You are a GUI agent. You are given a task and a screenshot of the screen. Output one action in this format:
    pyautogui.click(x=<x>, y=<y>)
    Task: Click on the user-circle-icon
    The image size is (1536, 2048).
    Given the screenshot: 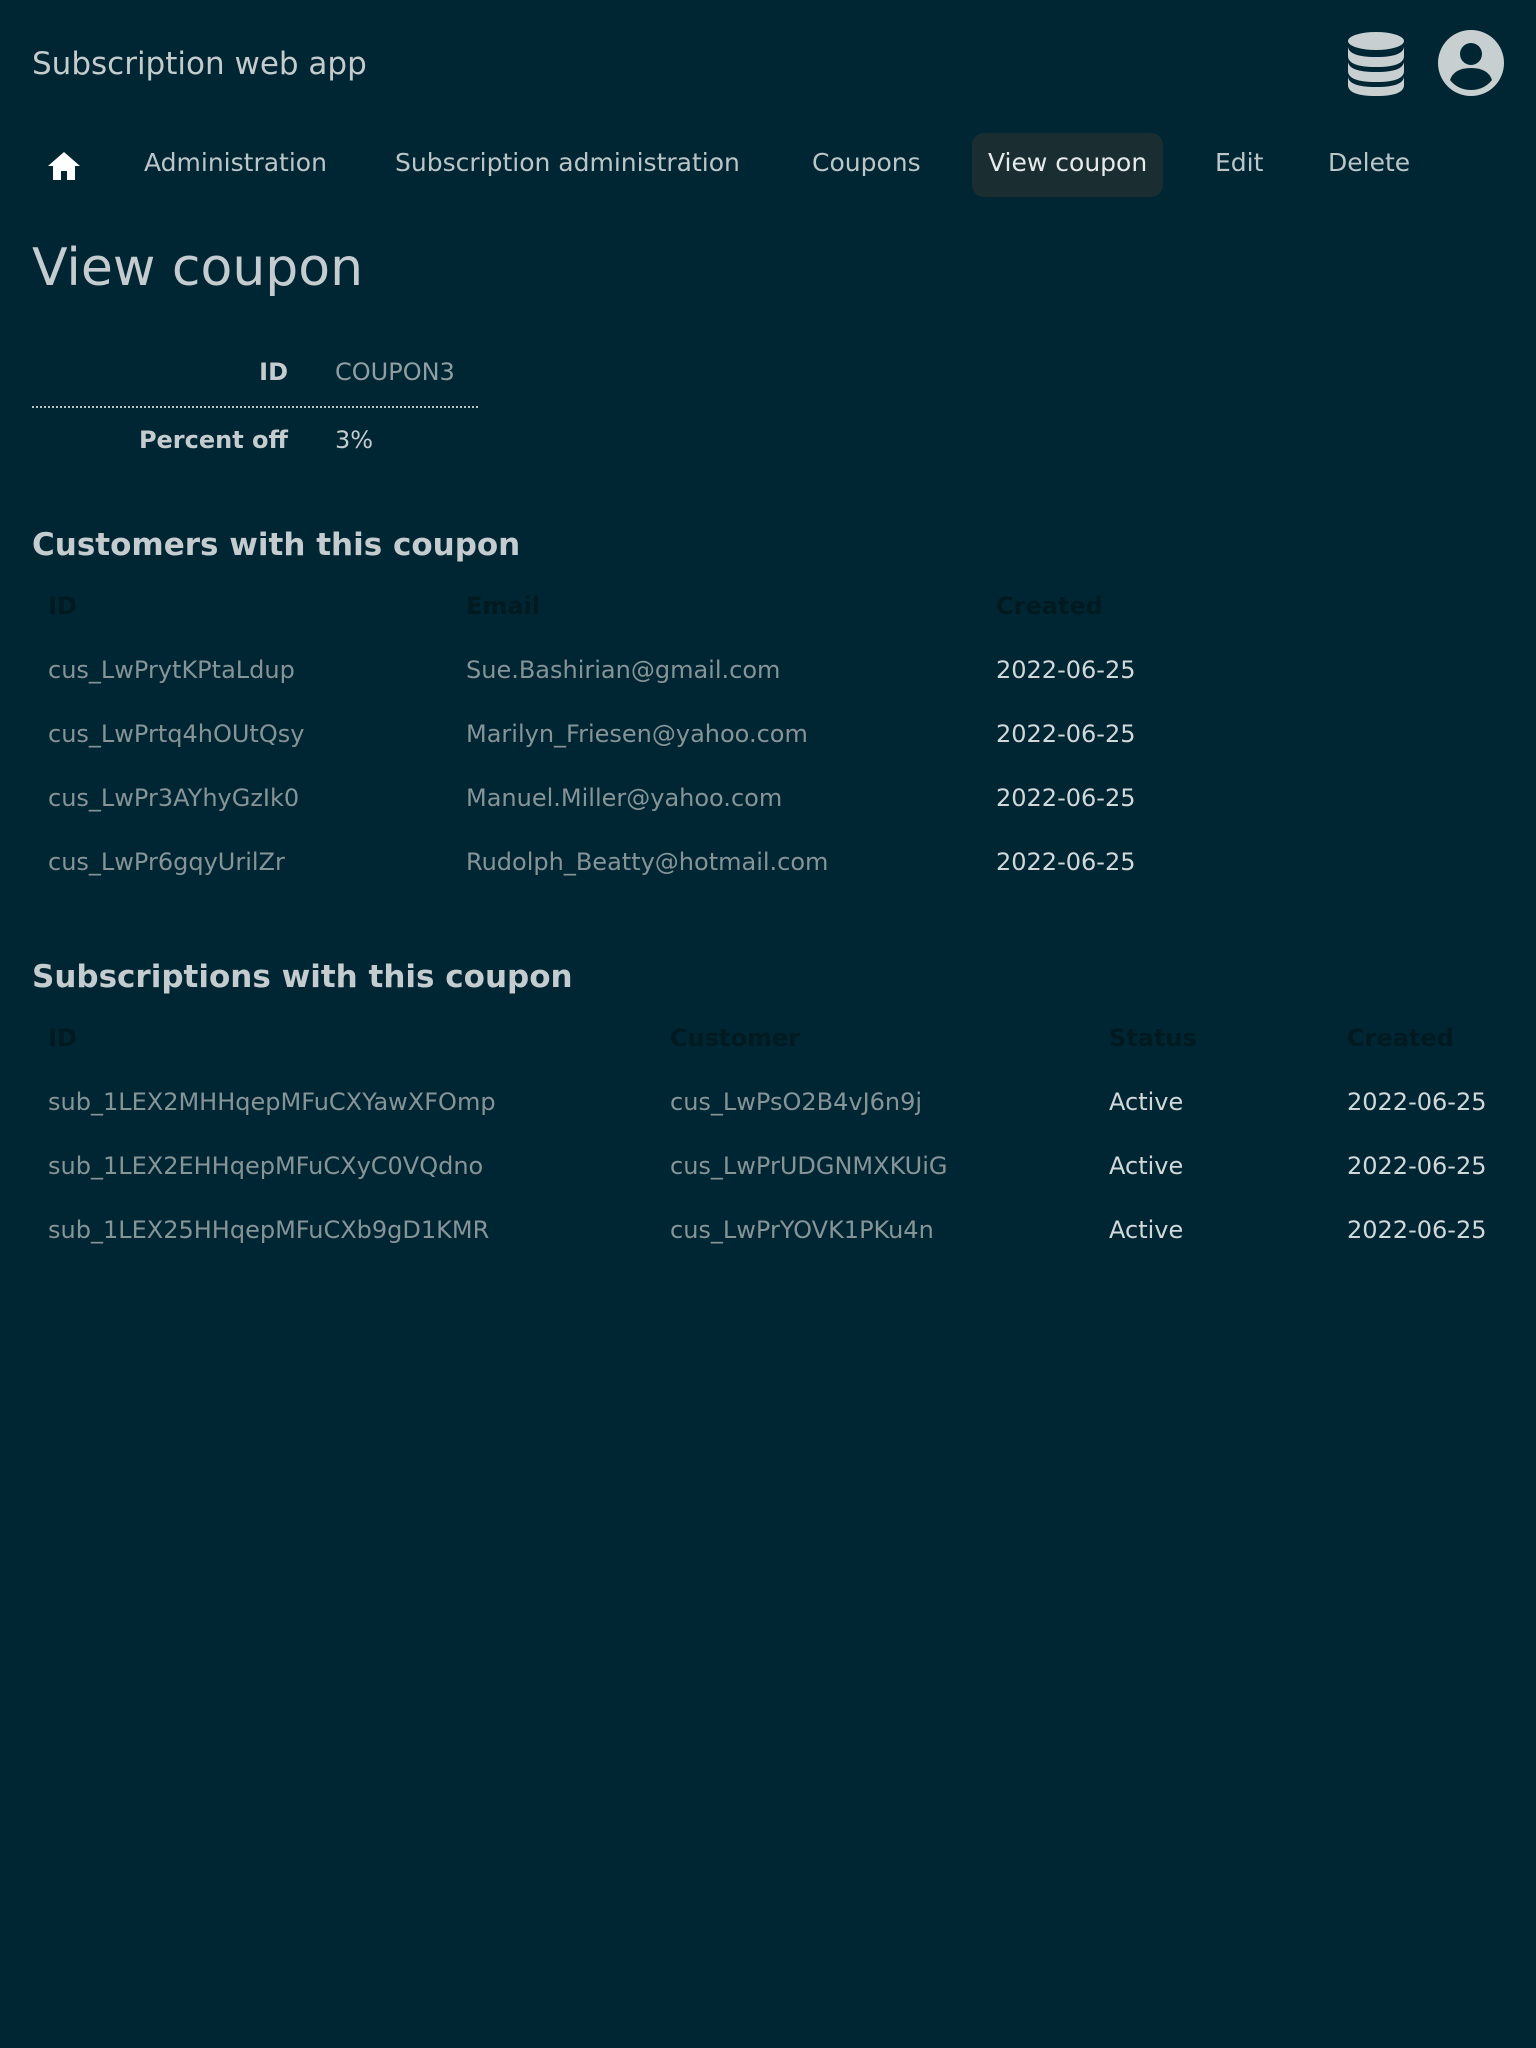 What is the action you would take?
    pyautogui.click(x=1471, y=63)
    